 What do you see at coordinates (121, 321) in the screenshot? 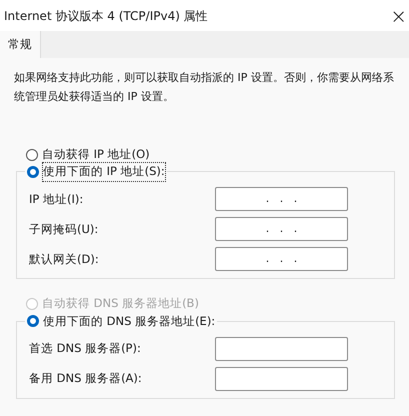
I see `radio-button: 使用下面的 DNS 服务器地址(E):` at bounding box center [121, 321].